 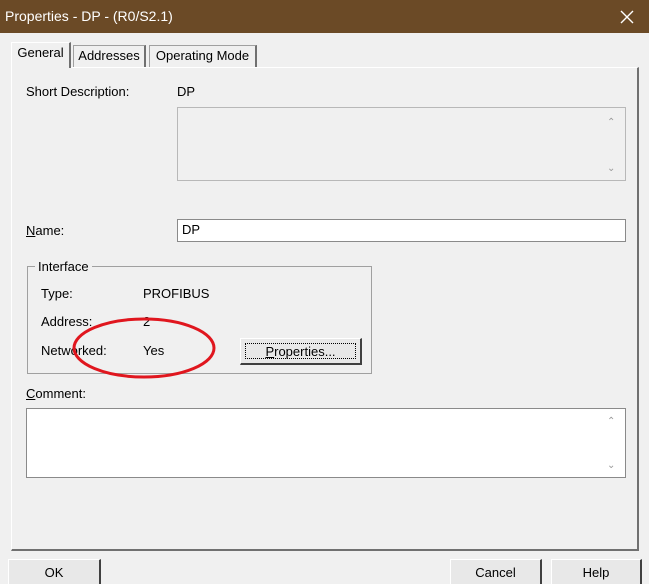 I want to click on comment-scroll-up-icon: ⌃, so click(x=612, y=422).